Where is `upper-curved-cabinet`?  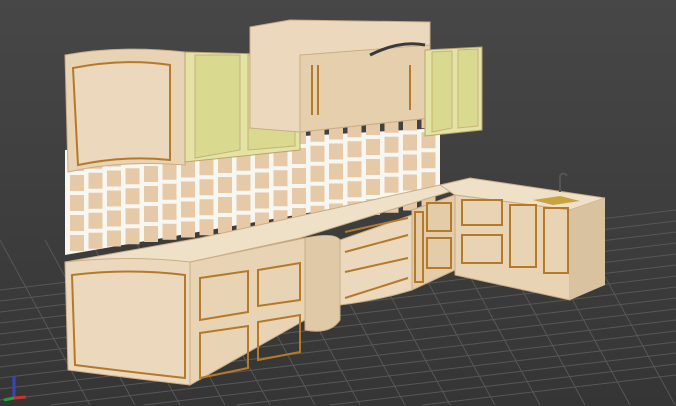
upper-curved-cabinet is located at coordinates (125, 110).